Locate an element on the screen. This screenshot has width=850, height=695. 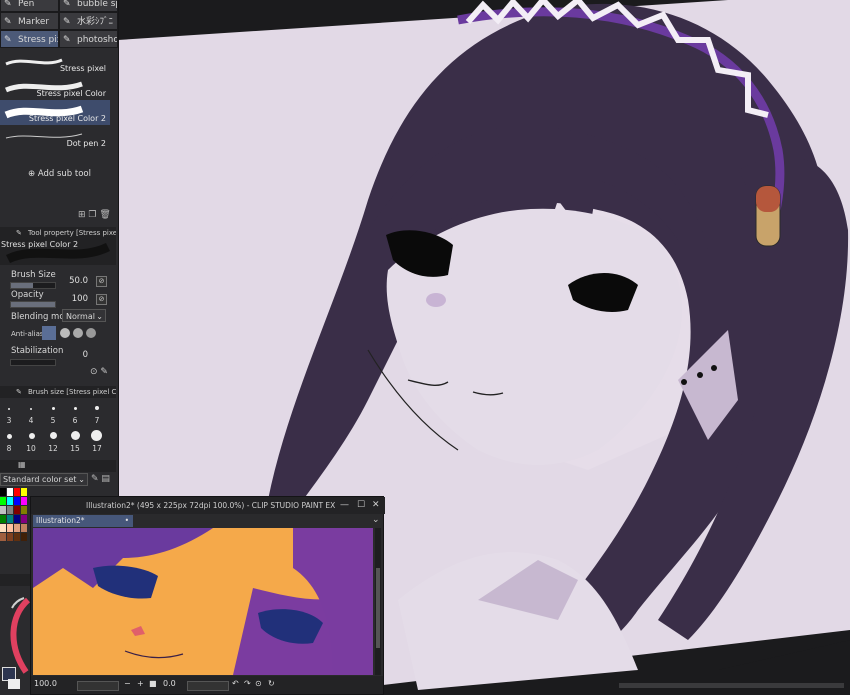
size-label: 10 is located at coordinates (31, 448).